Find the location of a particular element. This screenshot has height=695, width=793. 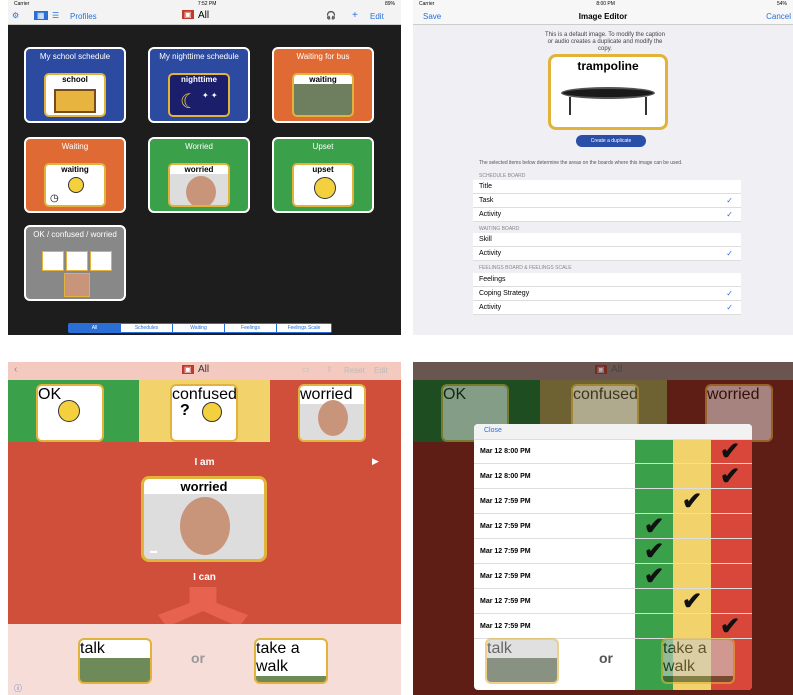

add-icon: + is located at coordinates (355, 15).